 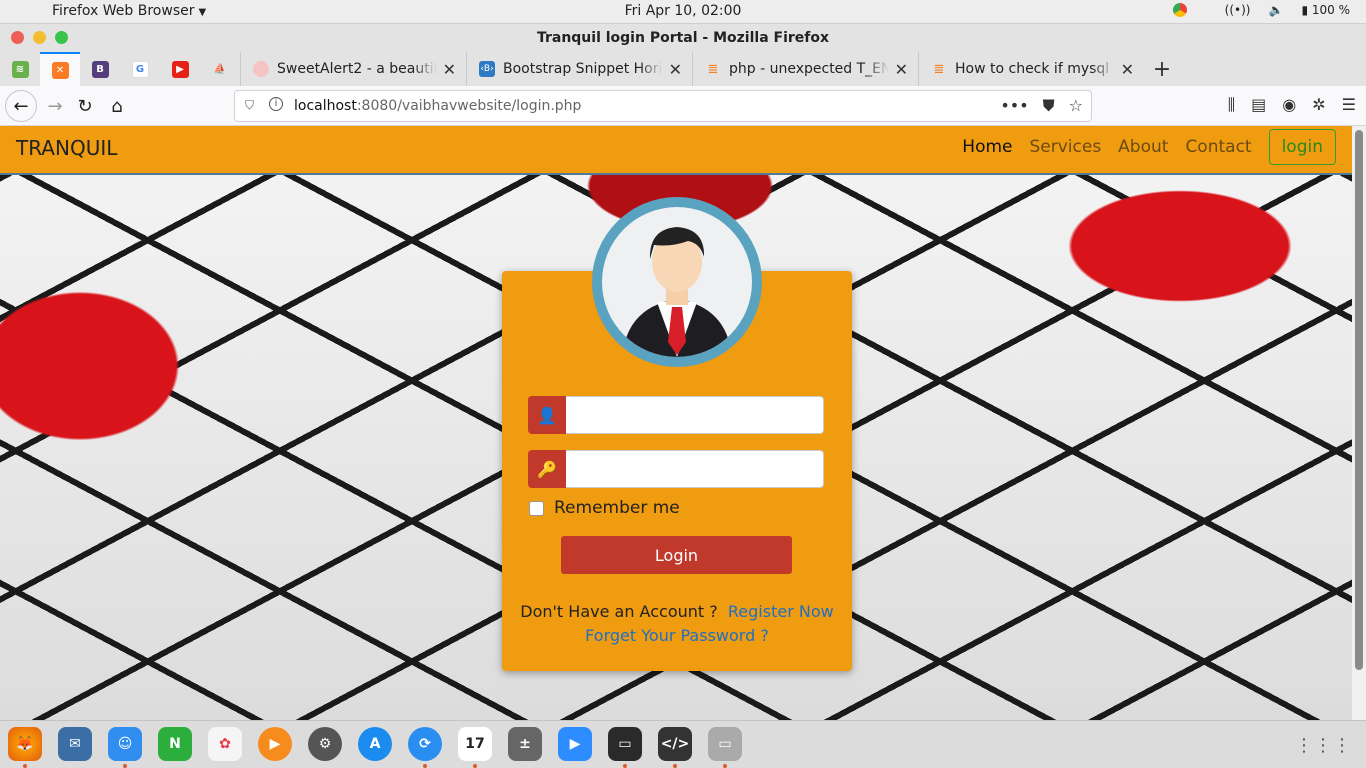 What do you see at coordinates (1231, 105) in the screenshot?
I see `library-icon: ⫼` at bounding box center [1231, 105].